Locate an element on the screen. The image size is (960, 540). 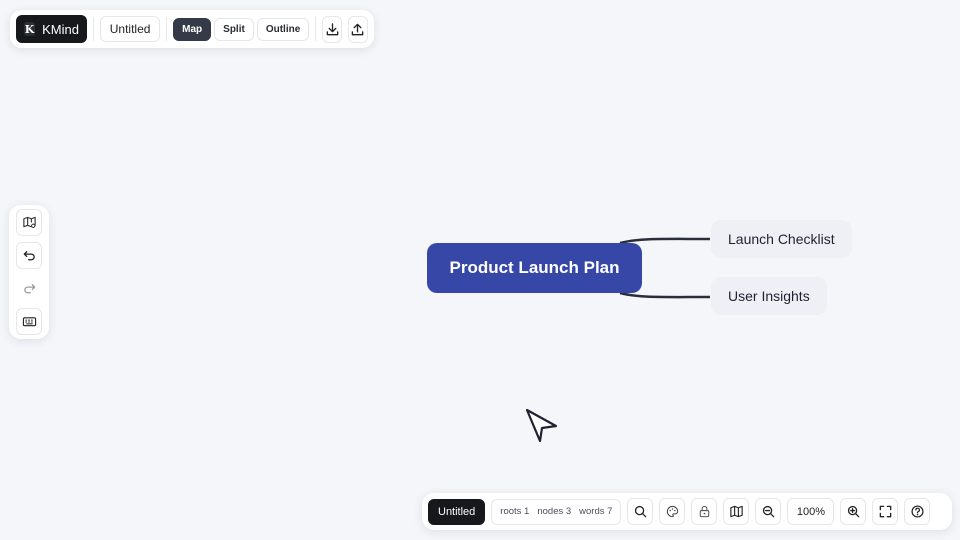
zoom-out-button is located at coordinates (768, 511).